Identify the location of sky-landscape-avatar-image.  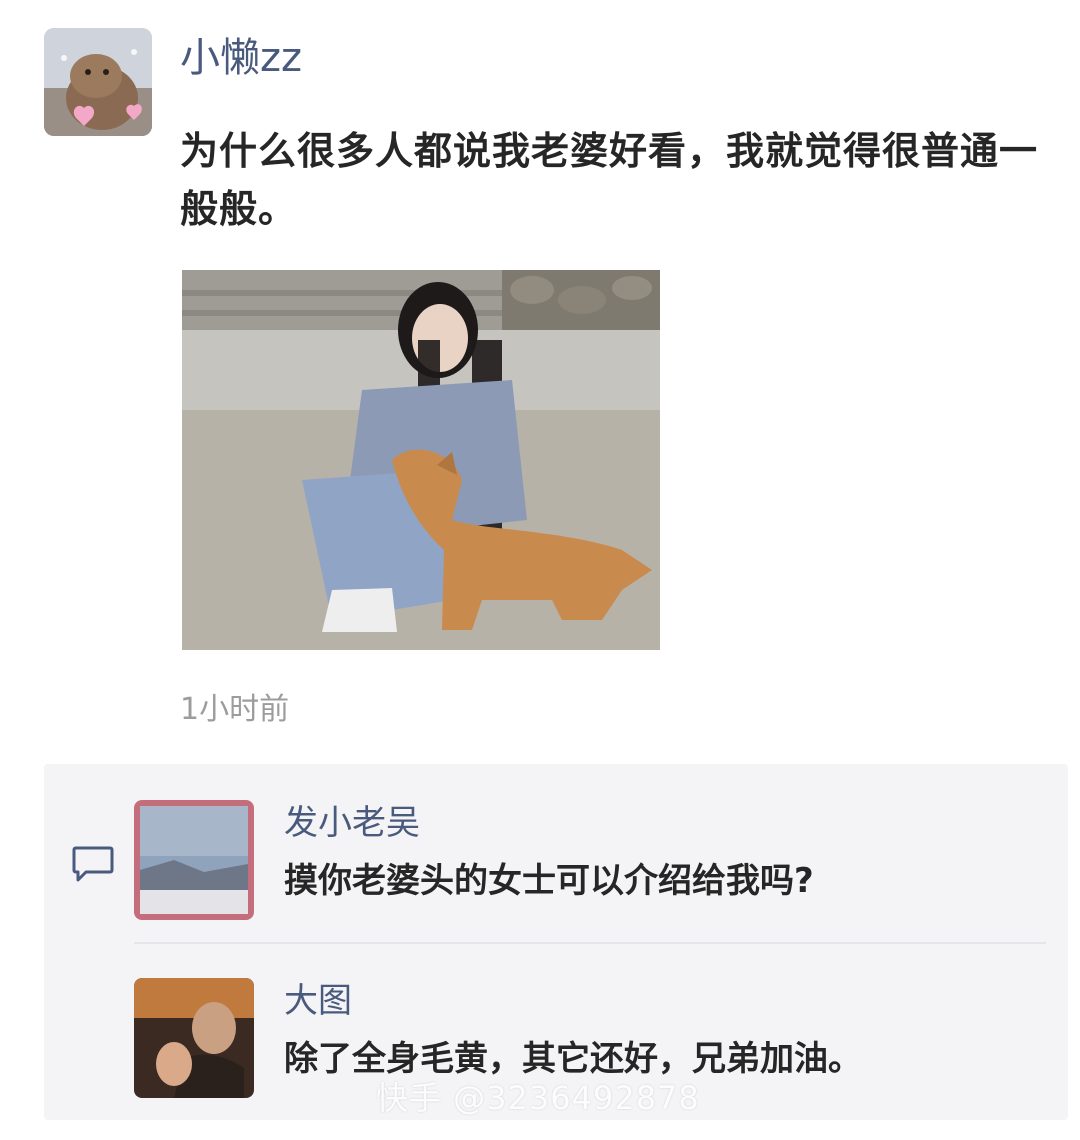
(194, 860).